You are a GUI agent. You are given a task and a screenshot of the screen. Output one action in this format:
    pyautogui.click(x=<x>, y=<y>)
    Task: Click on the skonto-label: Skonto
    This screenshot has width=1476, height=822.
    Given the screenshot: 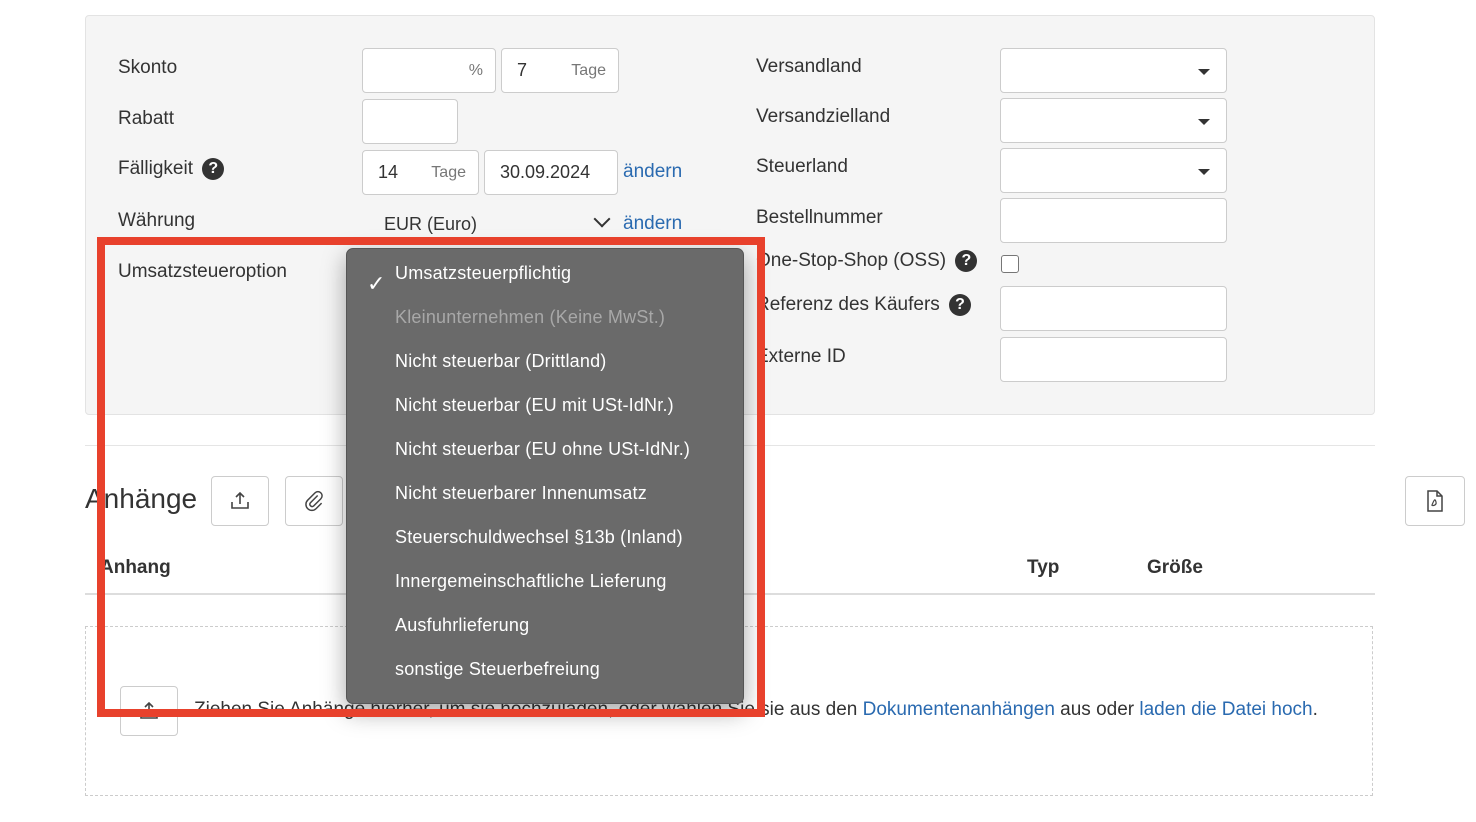 What is the action you would take?
    pyautogui.click(x=148, y=67)
    